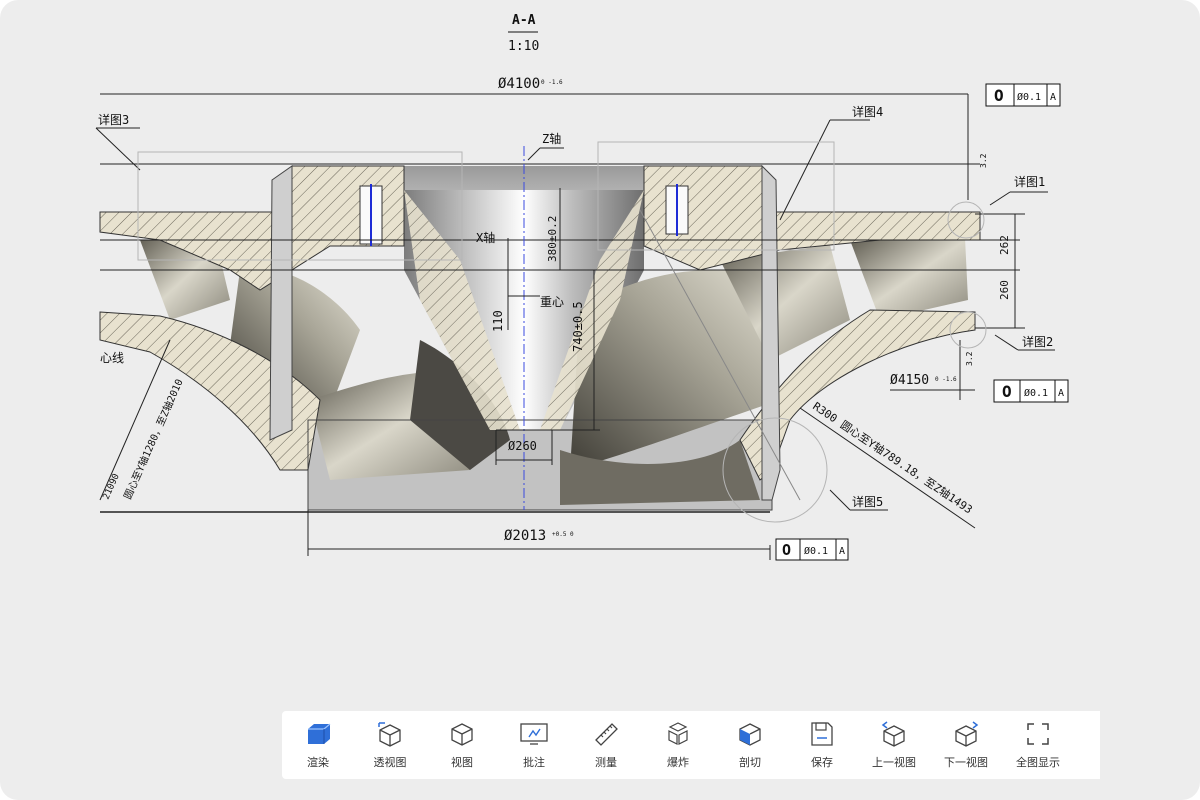 The height and width of the screenshot is (800, 1200). Describe the element at coordinates (606, 762) in the screenshot. I see `measure-label: 测量` at that location.